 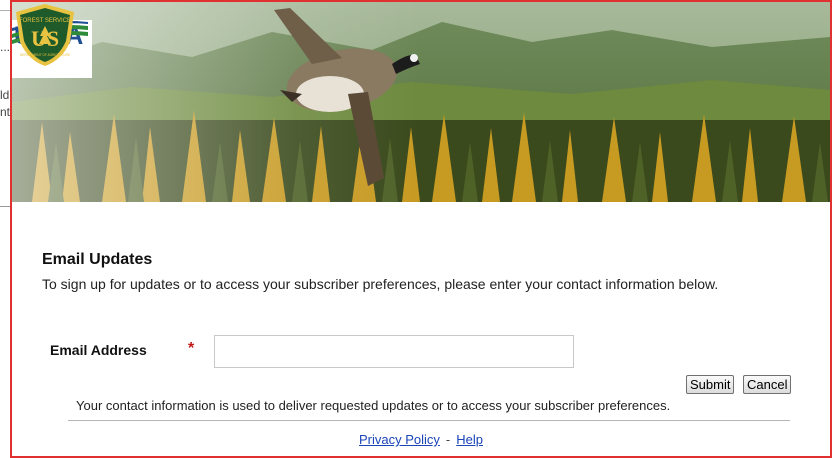 What do you see at coordinates (97, 259) in the screenshot?
I see `page-title: Email Updates` at bounding box center [97, 259].